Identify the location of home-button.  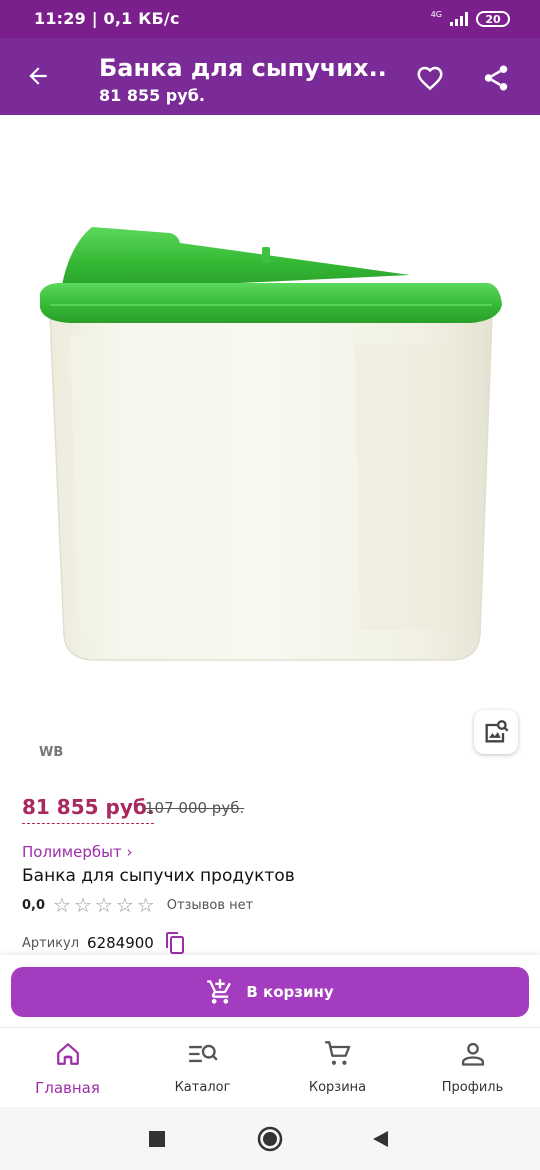
(270, 1139).